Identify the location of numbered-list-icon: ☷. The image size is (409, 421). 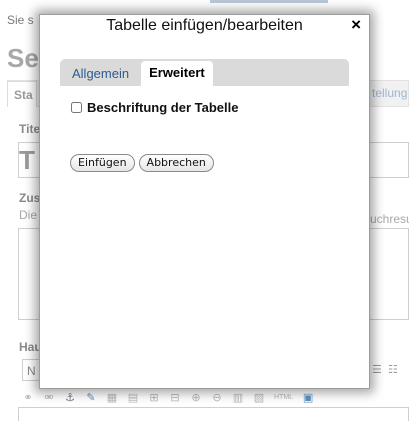
(393, 369).